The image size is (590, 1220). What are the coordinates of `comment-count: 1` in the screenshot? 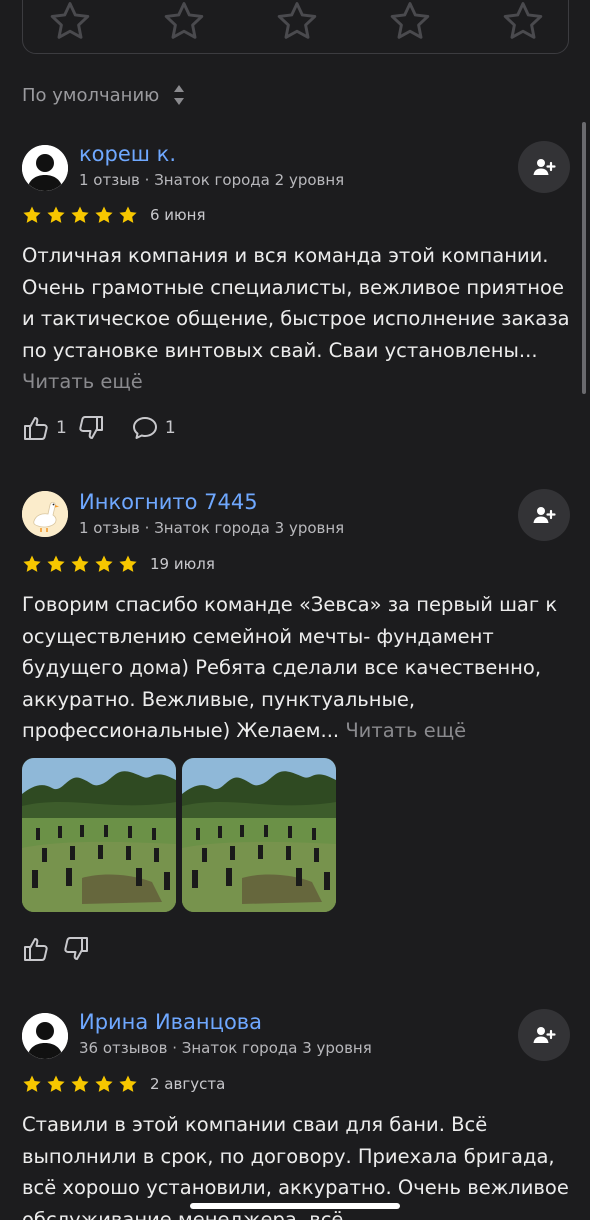 It's located at (170, 428).